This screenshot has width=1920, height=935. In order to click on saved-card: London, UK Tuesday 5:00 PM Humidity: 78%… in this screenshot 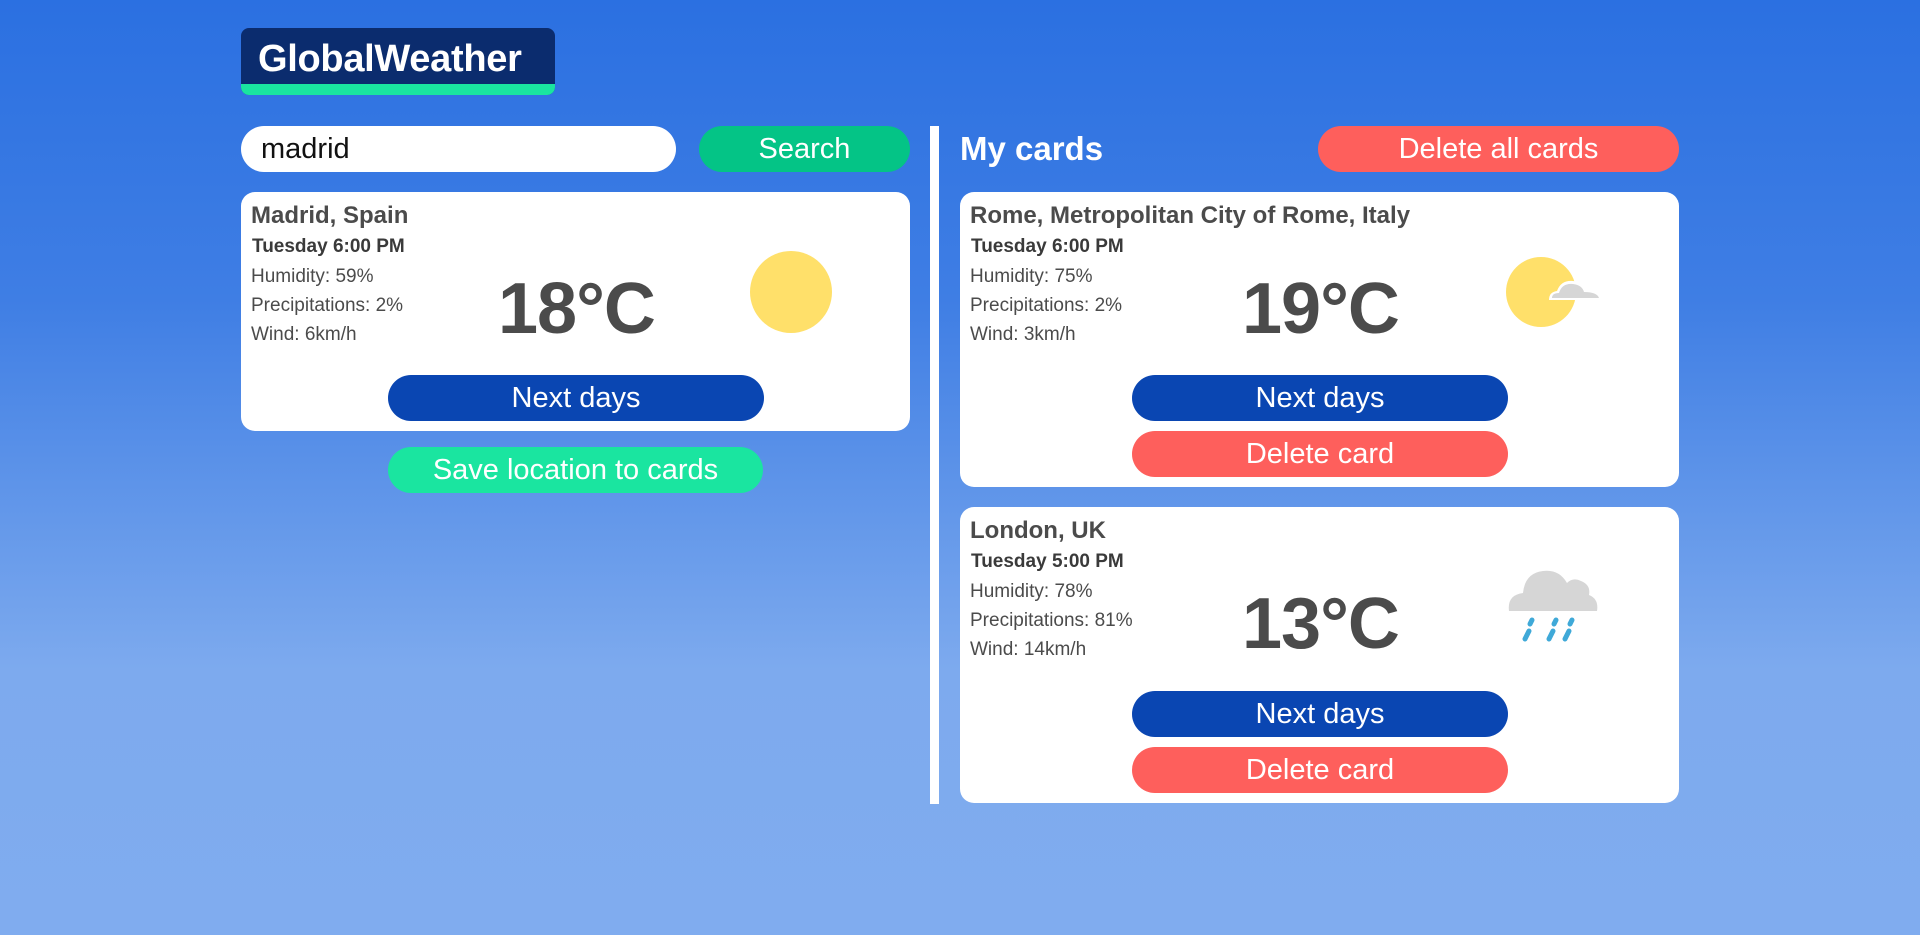, I will do `click(1319, 655)`.